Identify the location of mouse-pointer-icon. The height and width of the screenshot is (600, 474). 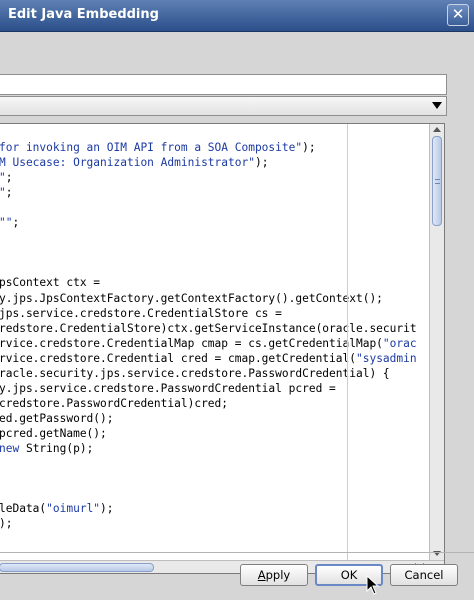
(373, 585).